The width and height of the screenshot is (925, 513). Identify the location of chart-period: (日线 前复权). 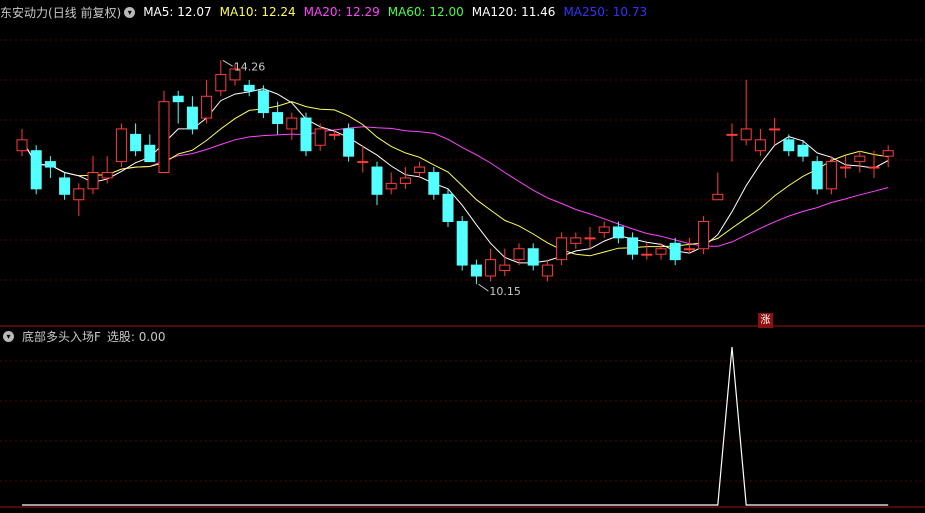
(85, 12).